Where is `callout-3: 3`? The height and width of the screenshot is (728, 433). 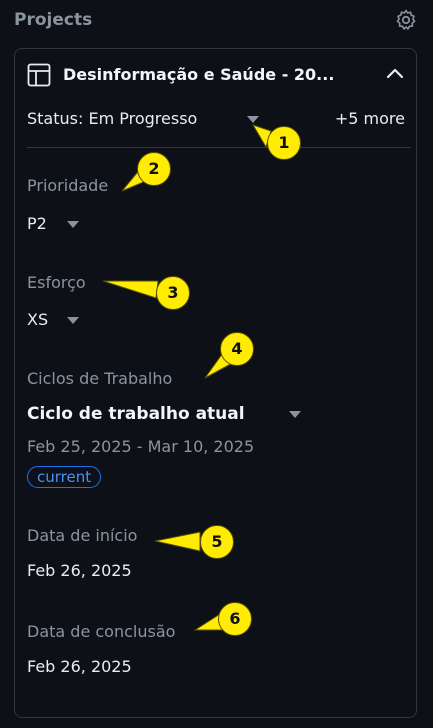 callout-3: 3 is located at coordinates (173, 293).